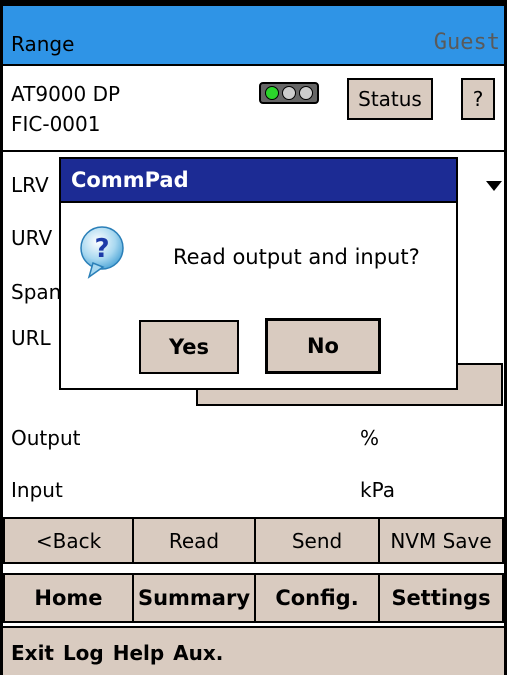 The width and height of the screenshot is (507, 675). I want to click on status-button: Status, so click(390, 99).